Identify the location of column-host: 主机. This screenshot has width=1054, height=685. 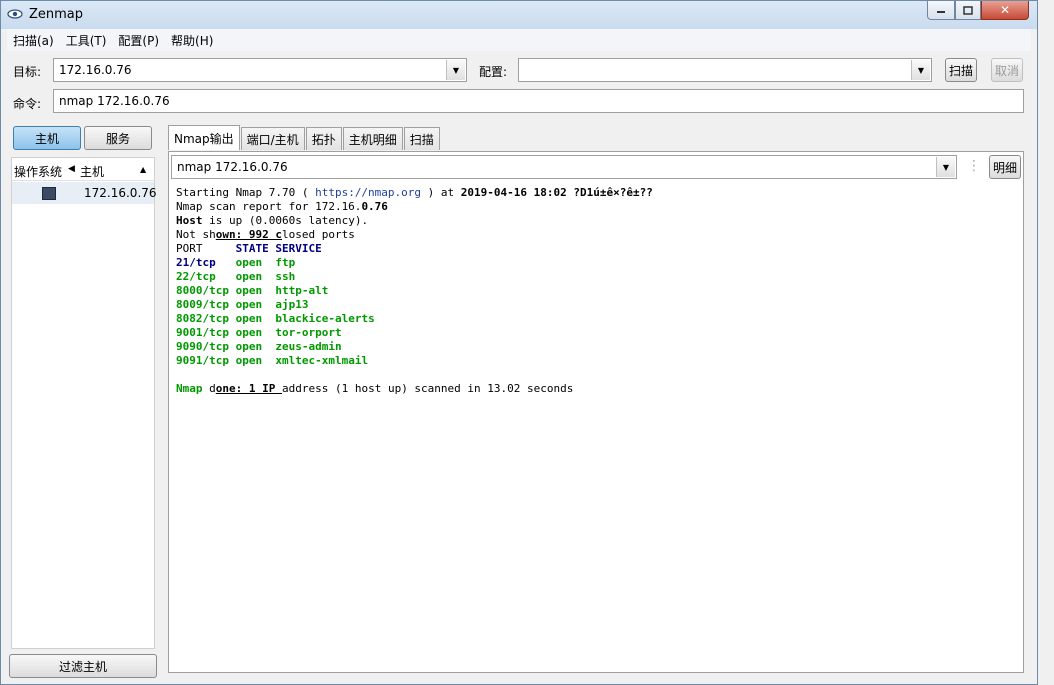
(92, 171).